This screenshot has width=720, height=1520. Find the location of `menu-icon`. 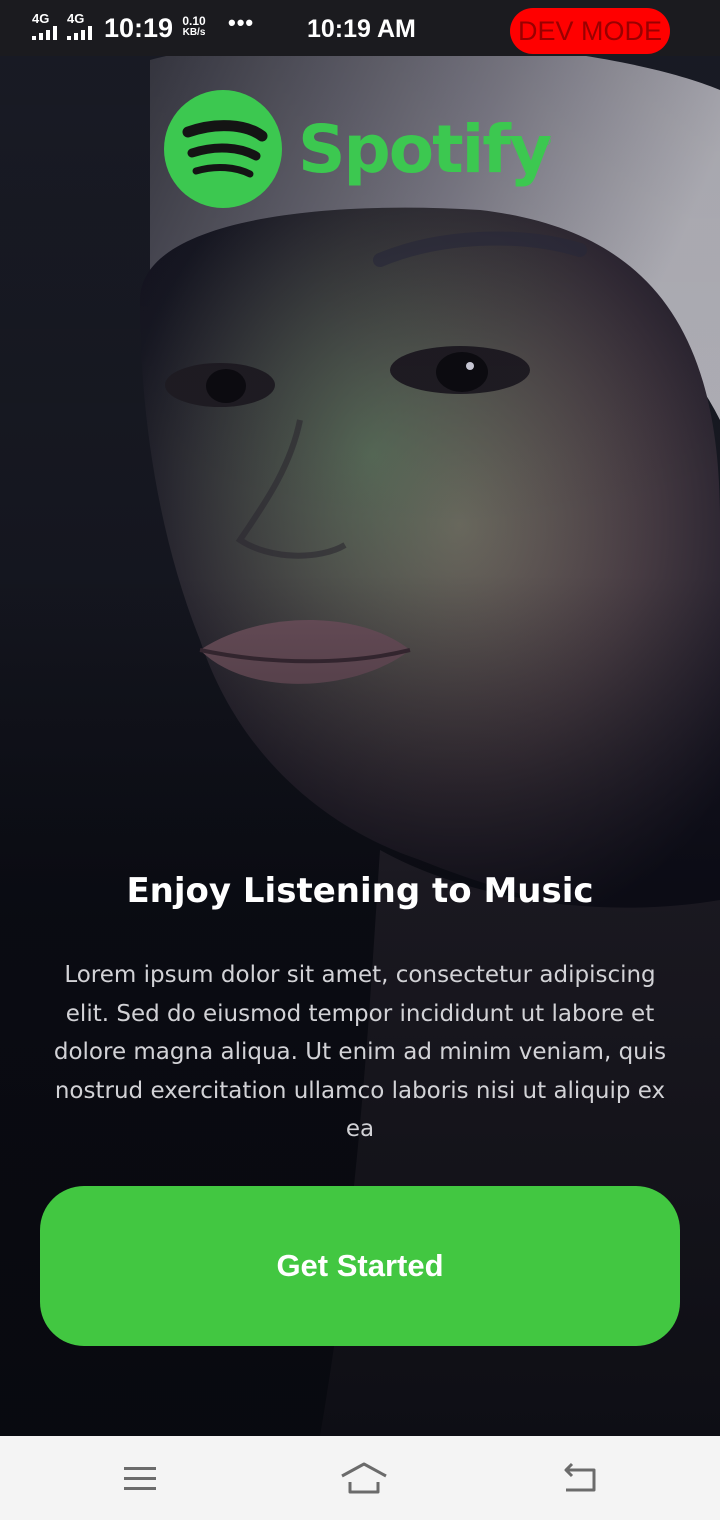

menu-icon is located at coordinates (140, 1478).